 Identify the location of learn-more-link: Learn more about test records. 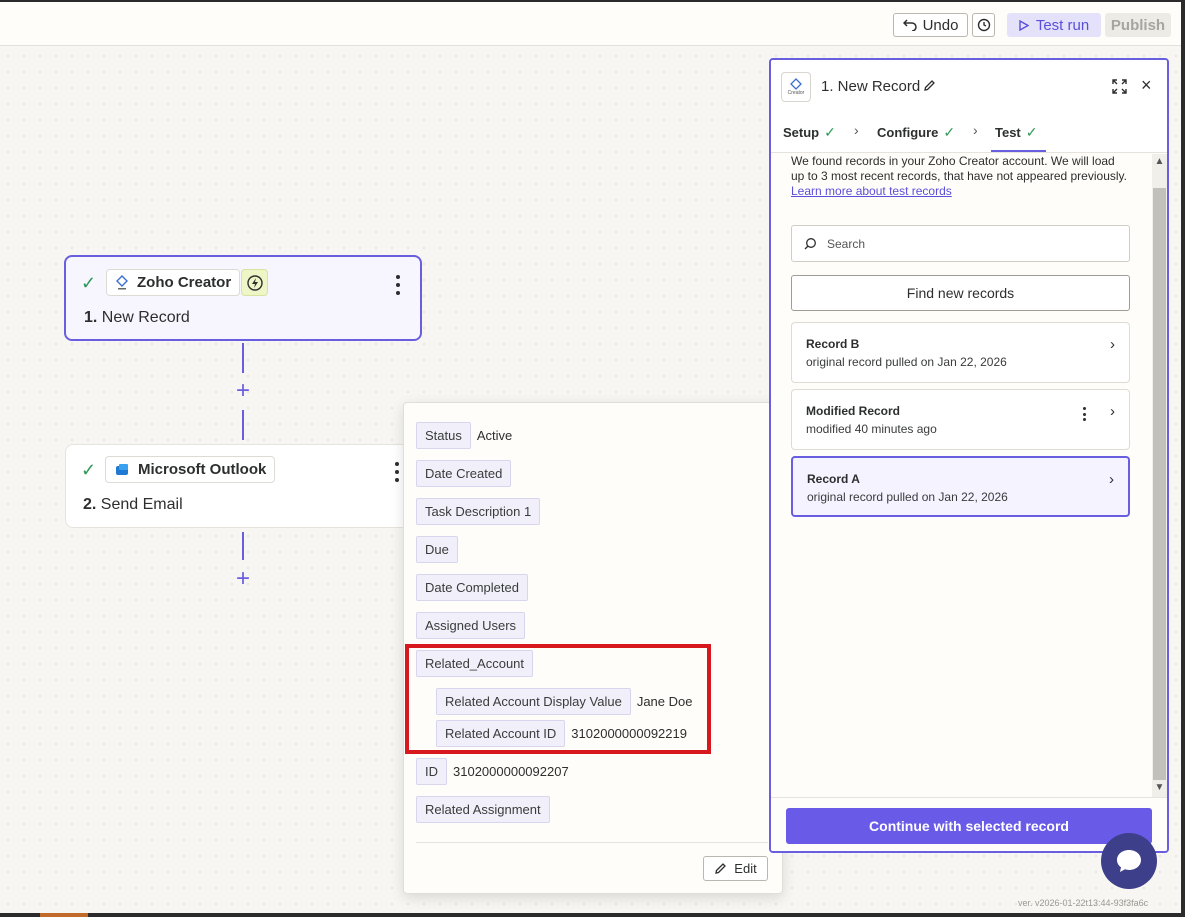
(871, 191).